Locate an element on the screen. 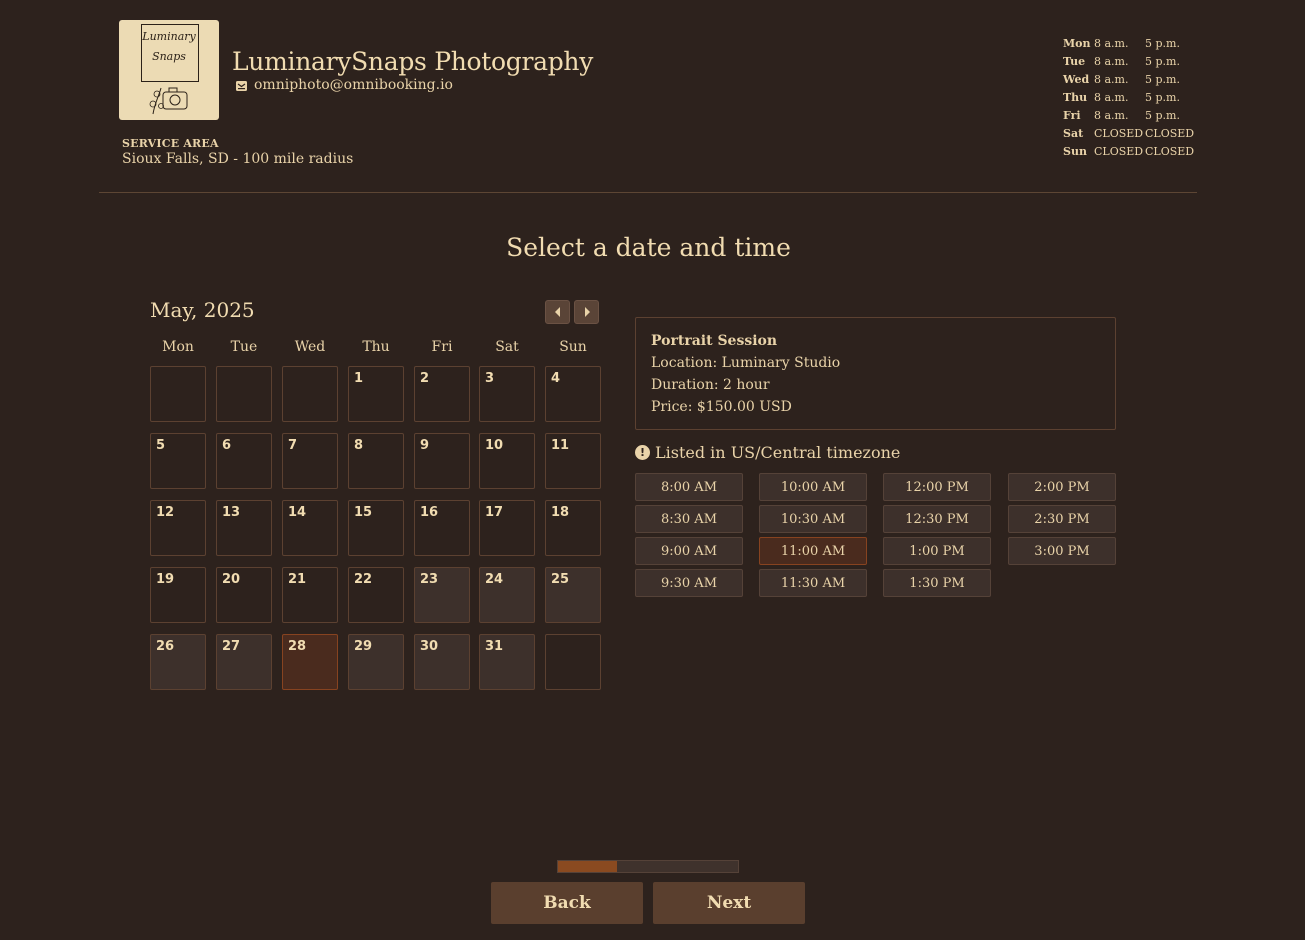 The height and width of the screenshot is (940, 1305). calendar-day-number: 7 is located at coordinates (293, 445).